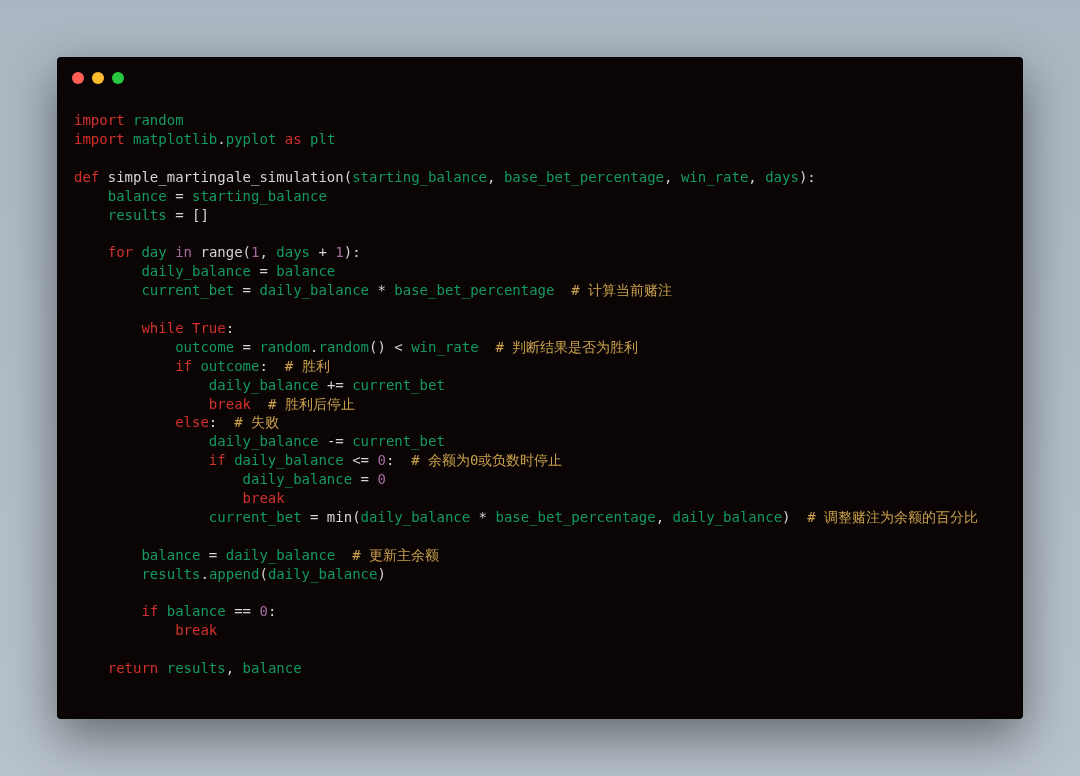  Describe the element at coordinates (593, 517) in the screenshot. I see `code-line: current_bet = min(daily_balance * base_bet_percentage, daily_balance) # 调整赌注为余额的百分比` at that location.